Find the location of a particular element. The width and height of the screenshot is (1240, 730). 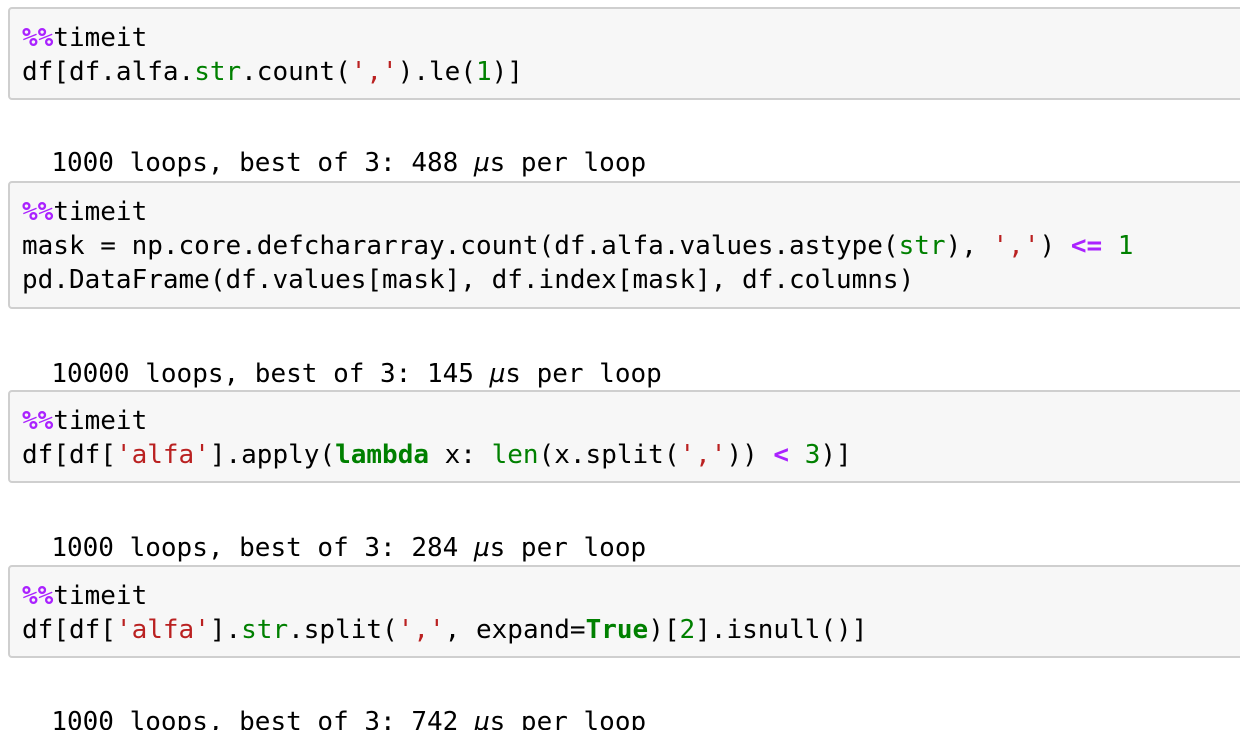

code-token: x: is located at coordinates (460, 455).